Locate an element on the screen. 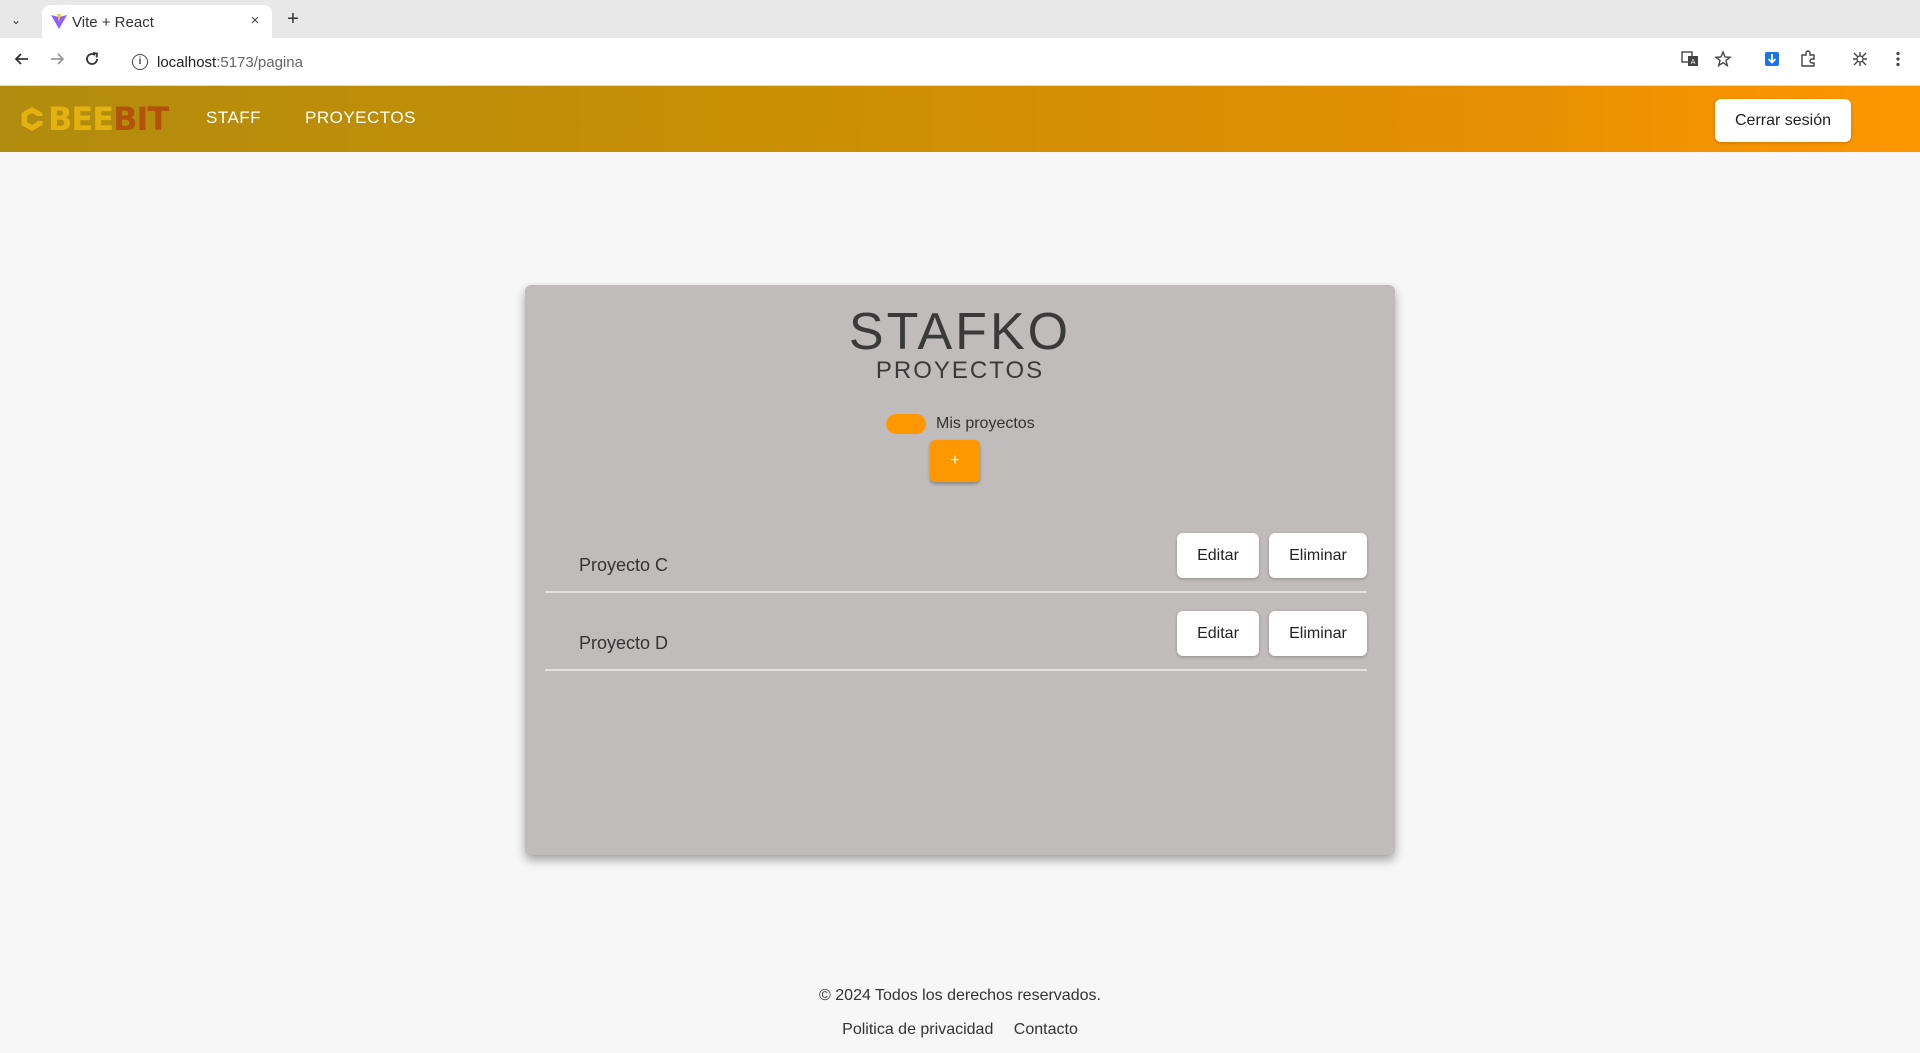 The width and height of the screenshot is (1920, 1053). bookmark-star-icon is located at coordinates (1723, 62).